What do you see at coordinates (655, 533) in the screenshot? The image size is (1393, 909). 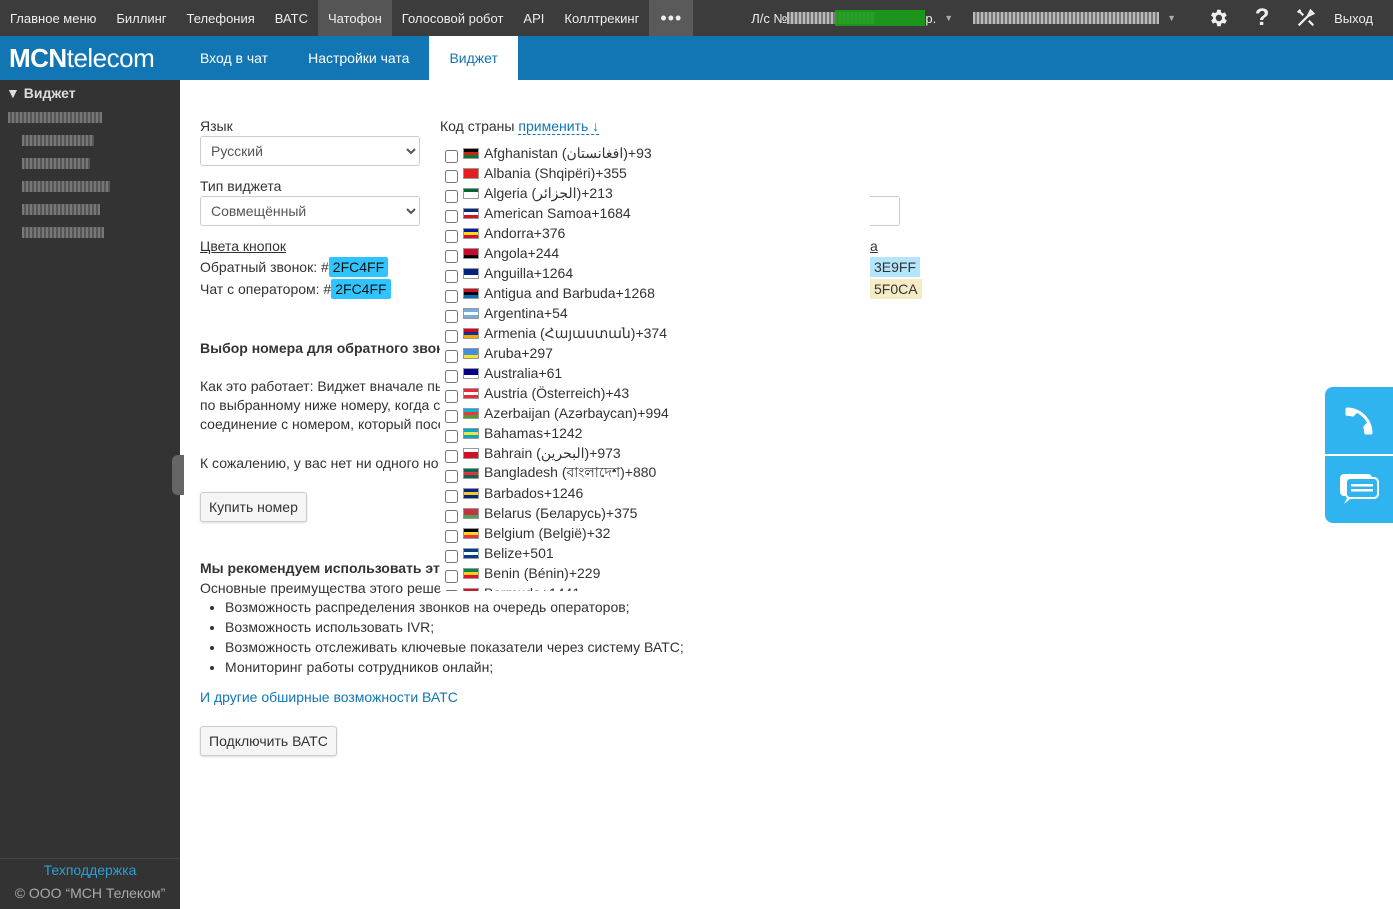 I see `country-option: Belgium (België)+32` at bounding box center [655, 533].